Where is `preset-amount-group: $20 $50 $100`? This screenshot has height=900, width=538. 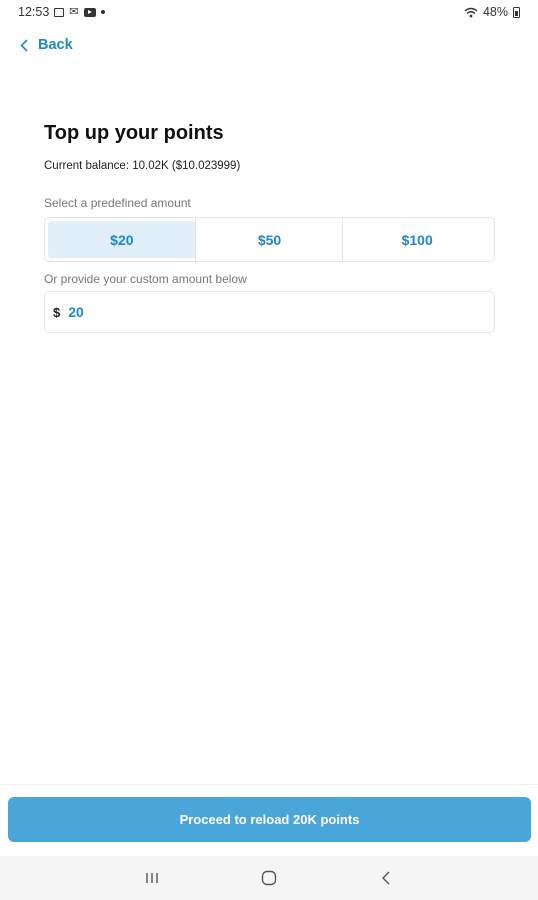 preset-amount-group: $20 $50 $100 is located at coordinates (269, 239).